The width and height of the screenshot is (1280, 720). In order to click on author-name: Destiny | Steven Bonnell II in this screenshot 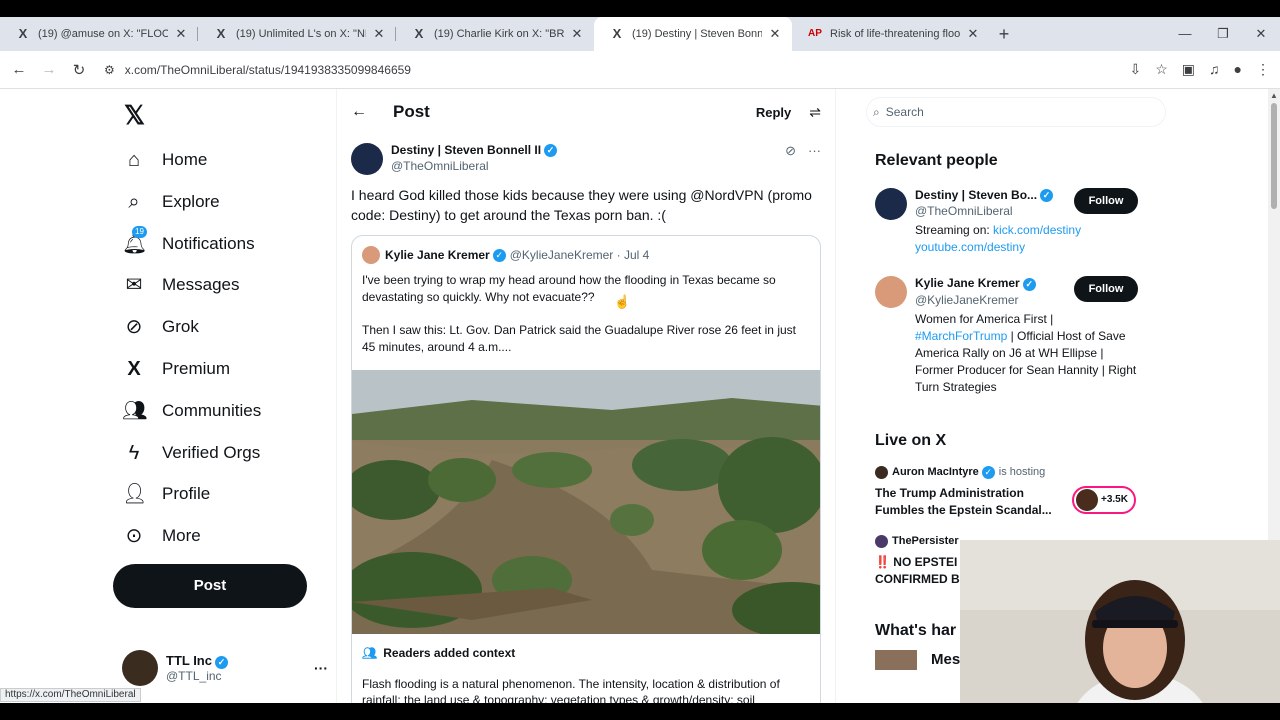, I will do `click(466, 150)`.